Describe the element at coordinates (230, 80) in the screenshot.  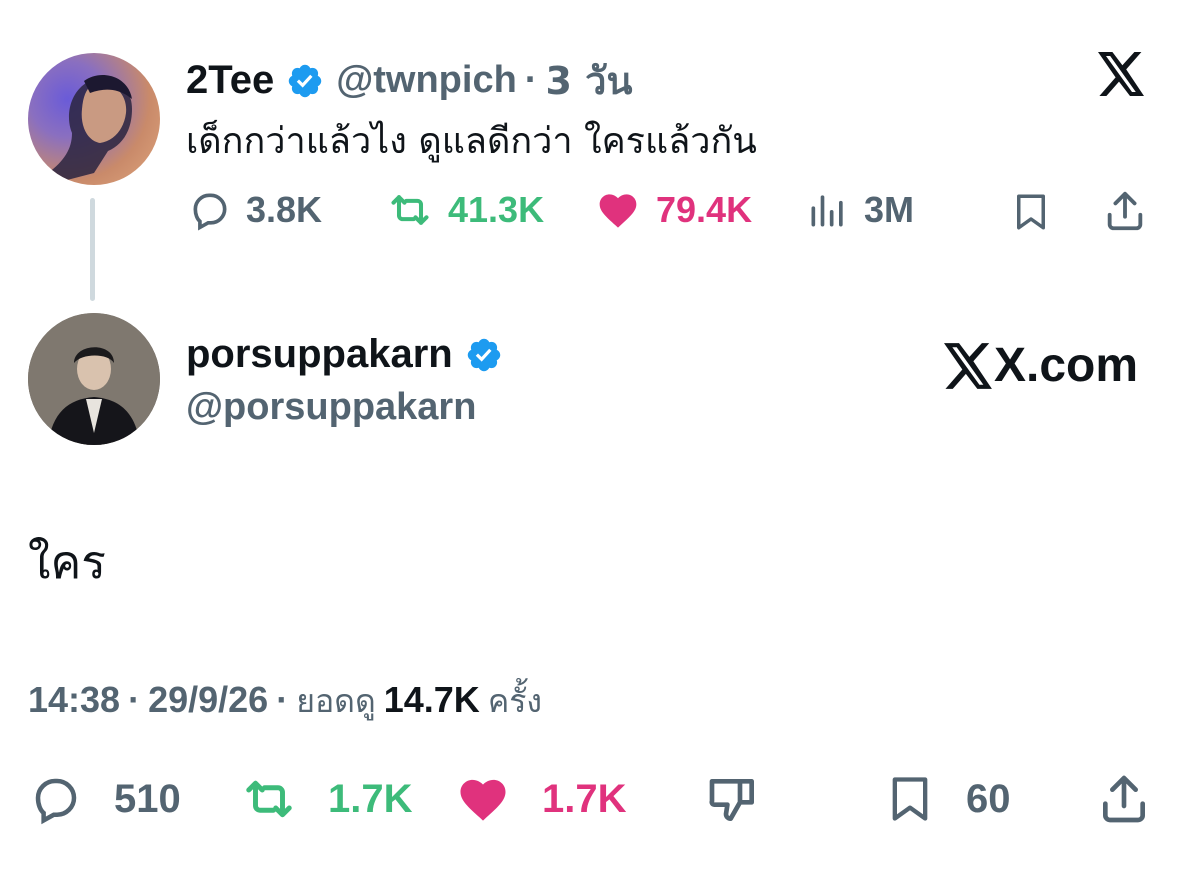
I see `quoted-display-name: 2Tee` at that location.